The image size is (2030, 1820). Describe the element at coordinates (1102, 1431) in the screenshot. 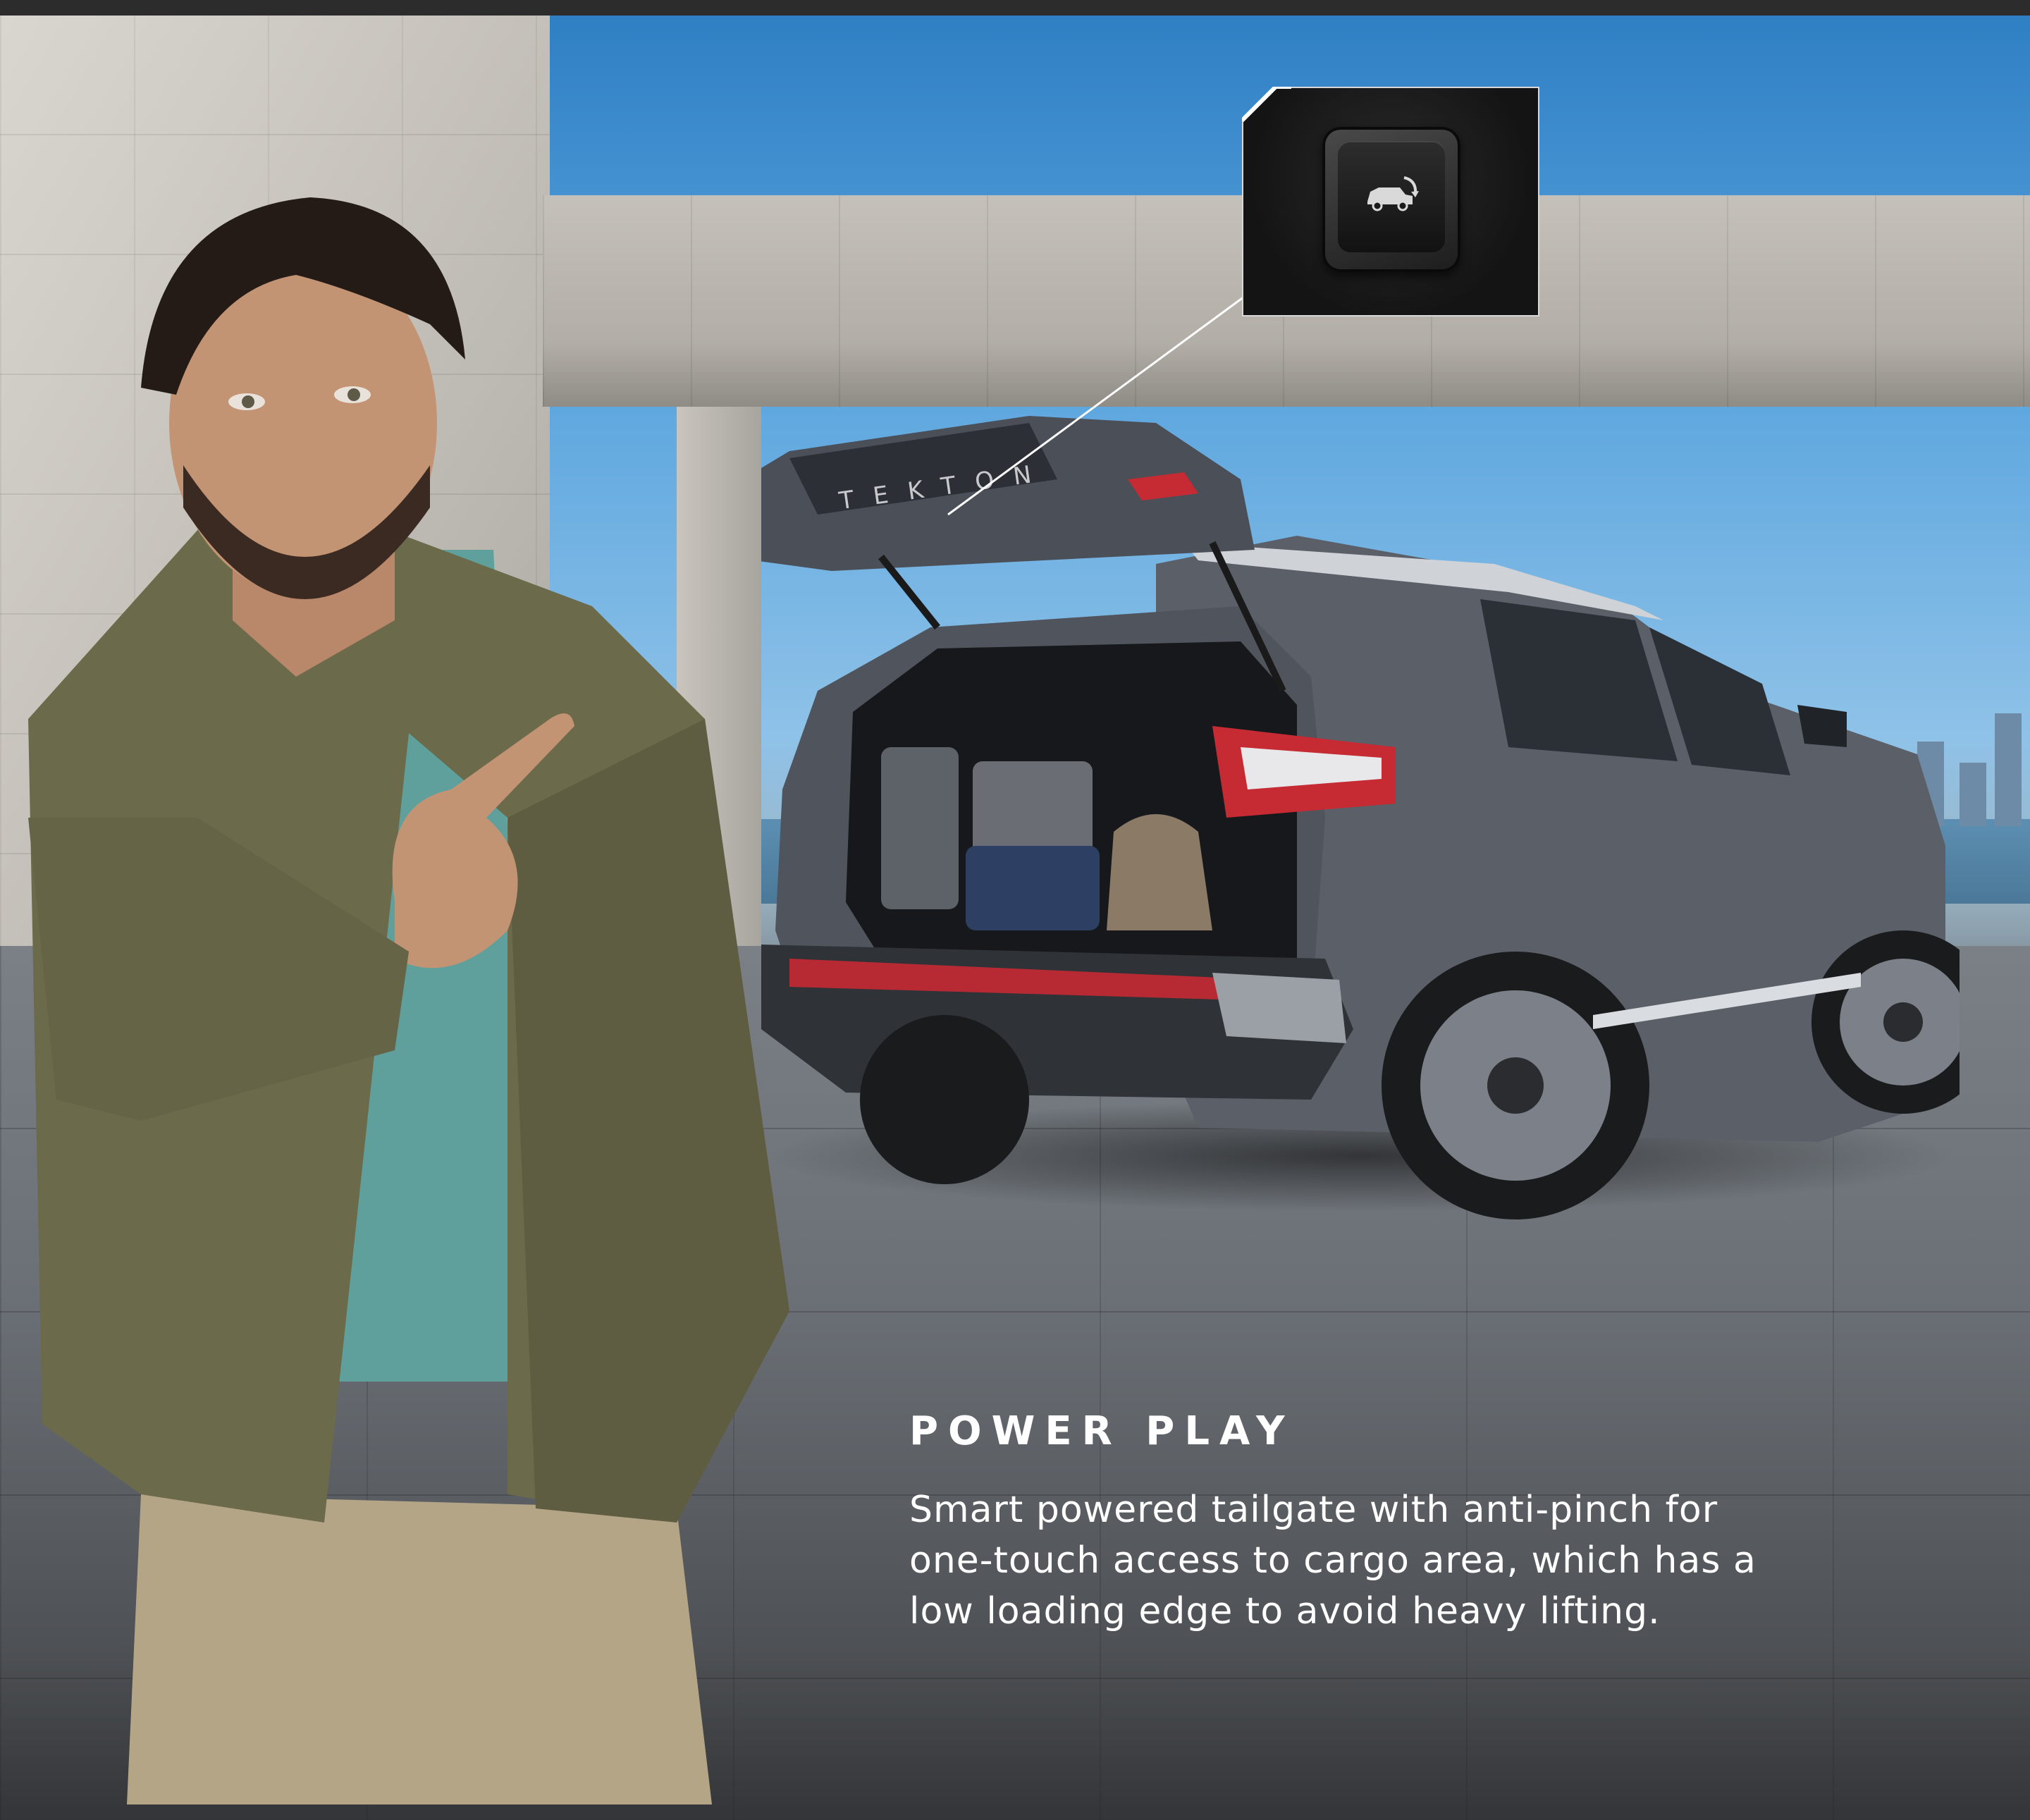

I see `feature-heading: POWER PLAY` at that location.